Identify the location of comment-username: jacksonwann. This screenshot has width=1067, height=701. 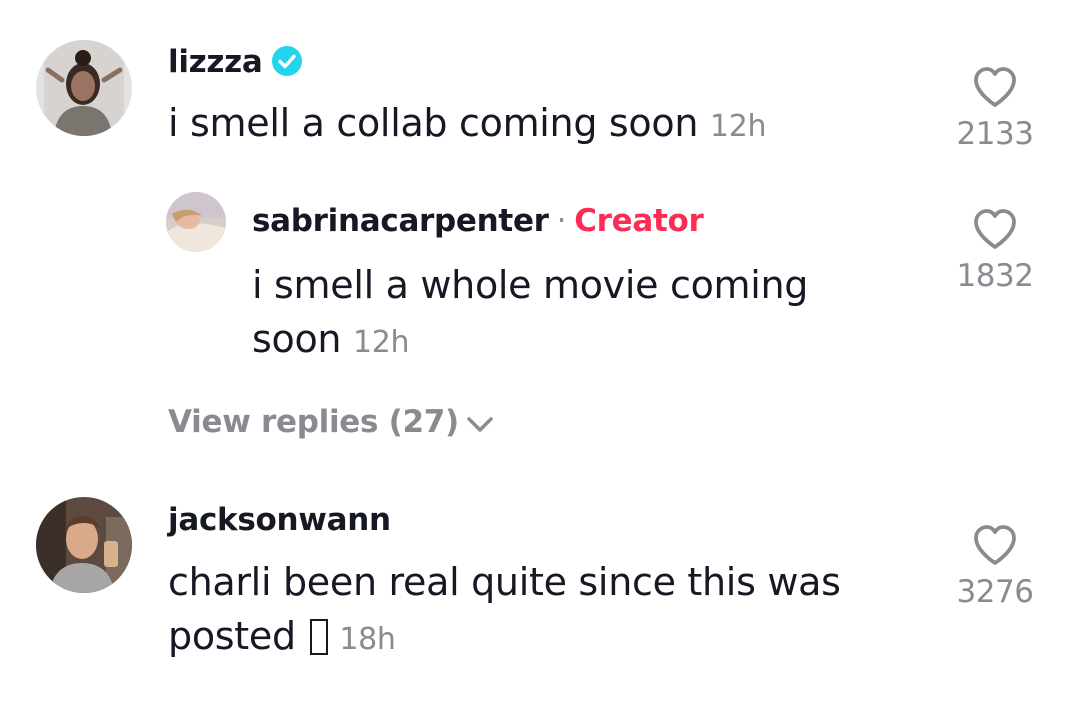
(279, 520).